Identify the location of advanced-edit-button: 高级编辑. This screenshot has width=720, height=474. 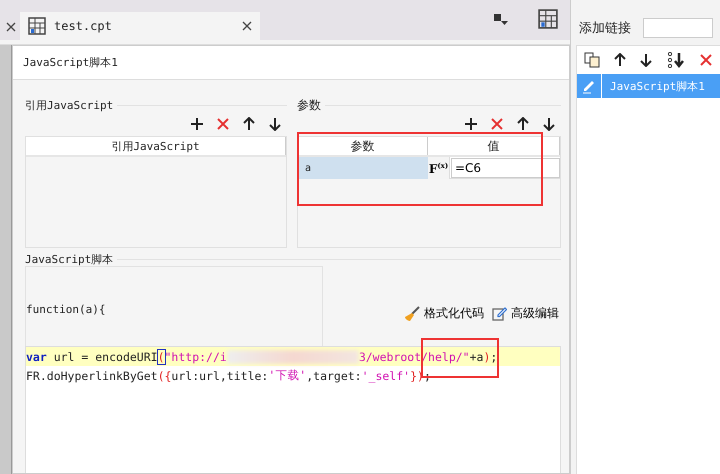
(525, 313).